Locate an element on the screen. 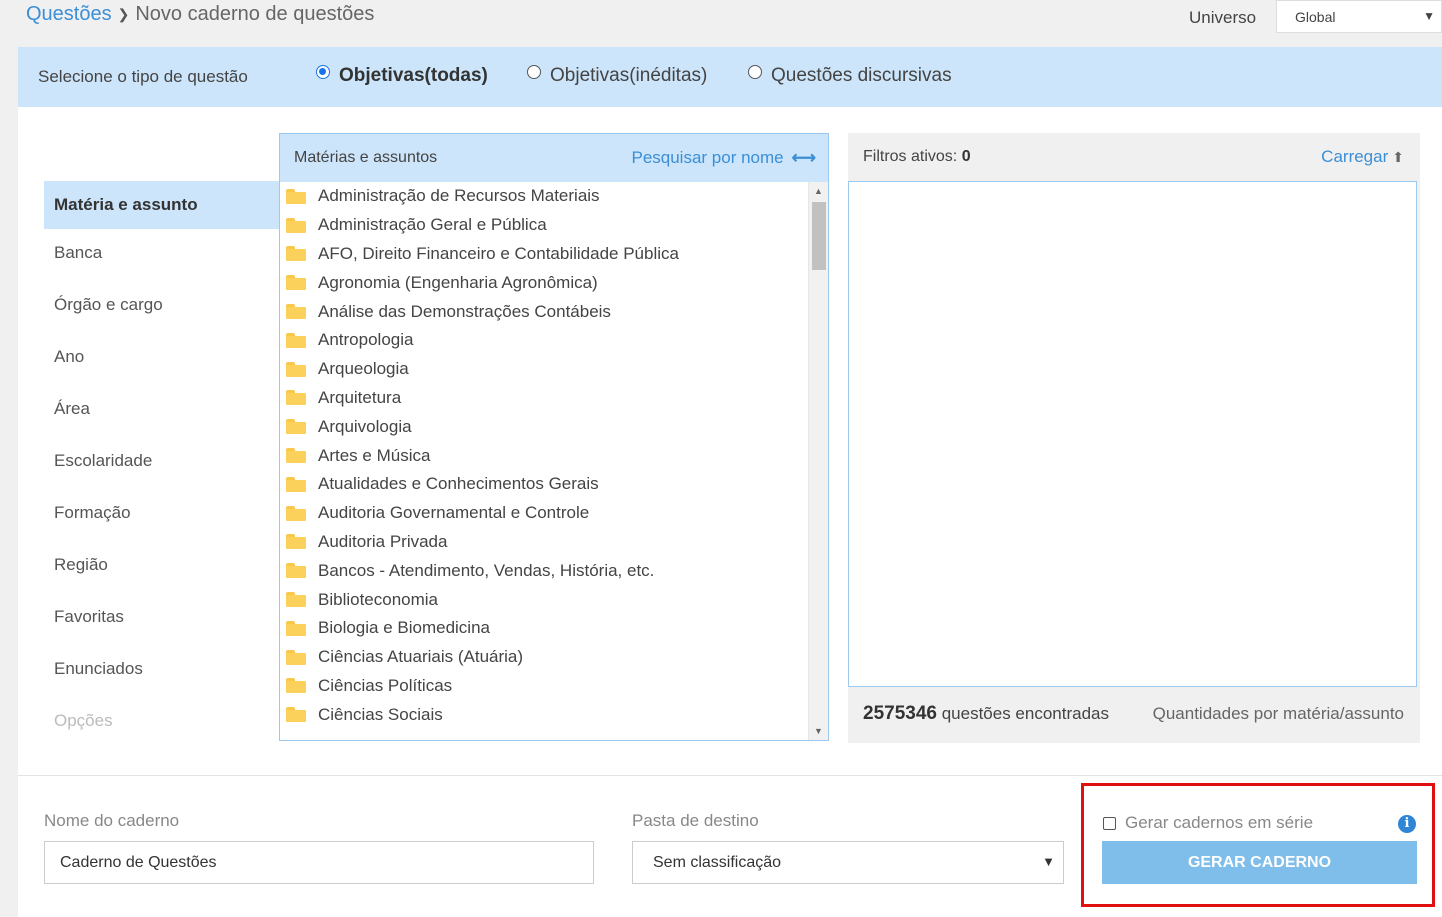 The width and height of the screenshot is (1442, 917). materia-label: Arqueologia is located at coordinates (363, 369).